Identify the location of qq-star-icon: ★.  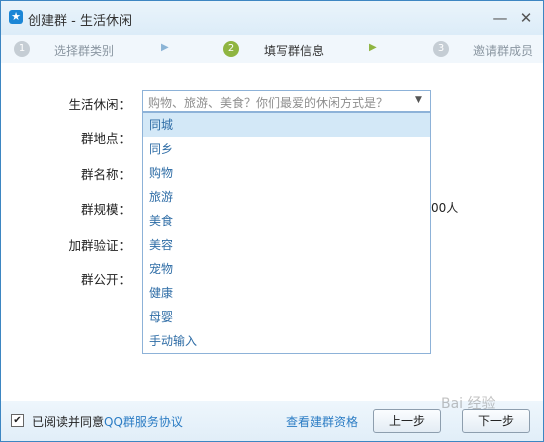
(16, 17).